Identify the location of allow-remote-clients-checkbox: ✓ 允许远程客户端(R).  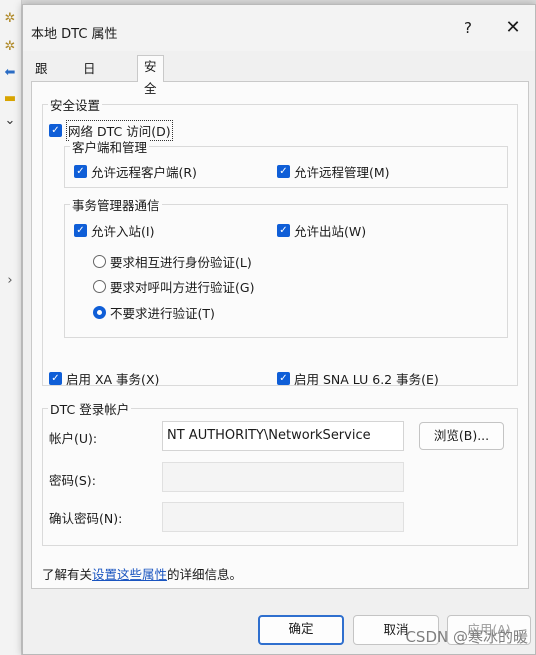
(135, 171).